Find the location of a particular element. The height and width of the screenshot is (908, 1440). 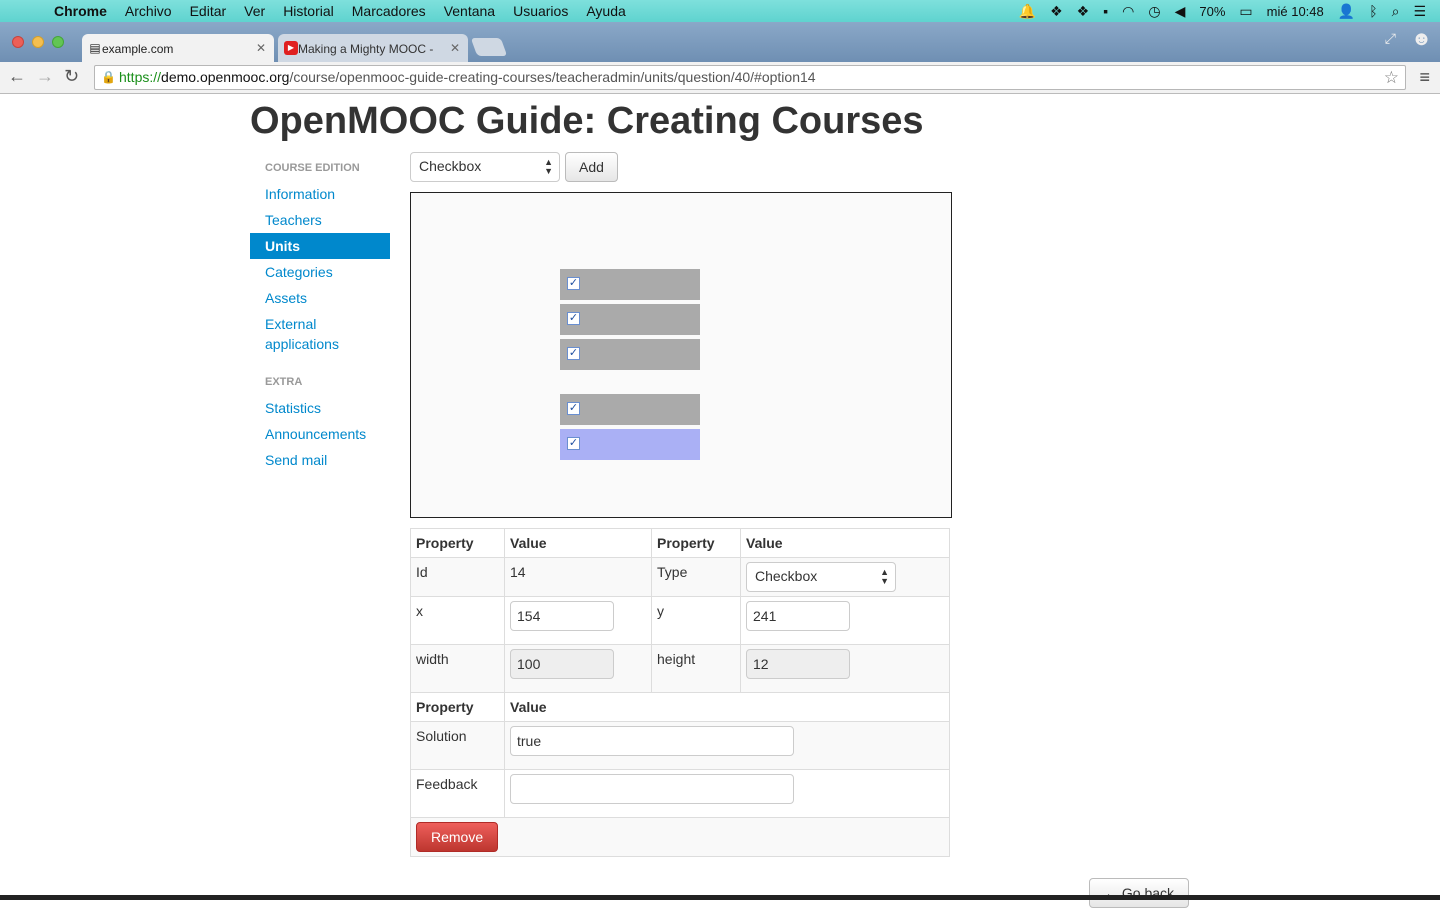

time-machine-icon: ◷ is located at coordinates (1154, 11).